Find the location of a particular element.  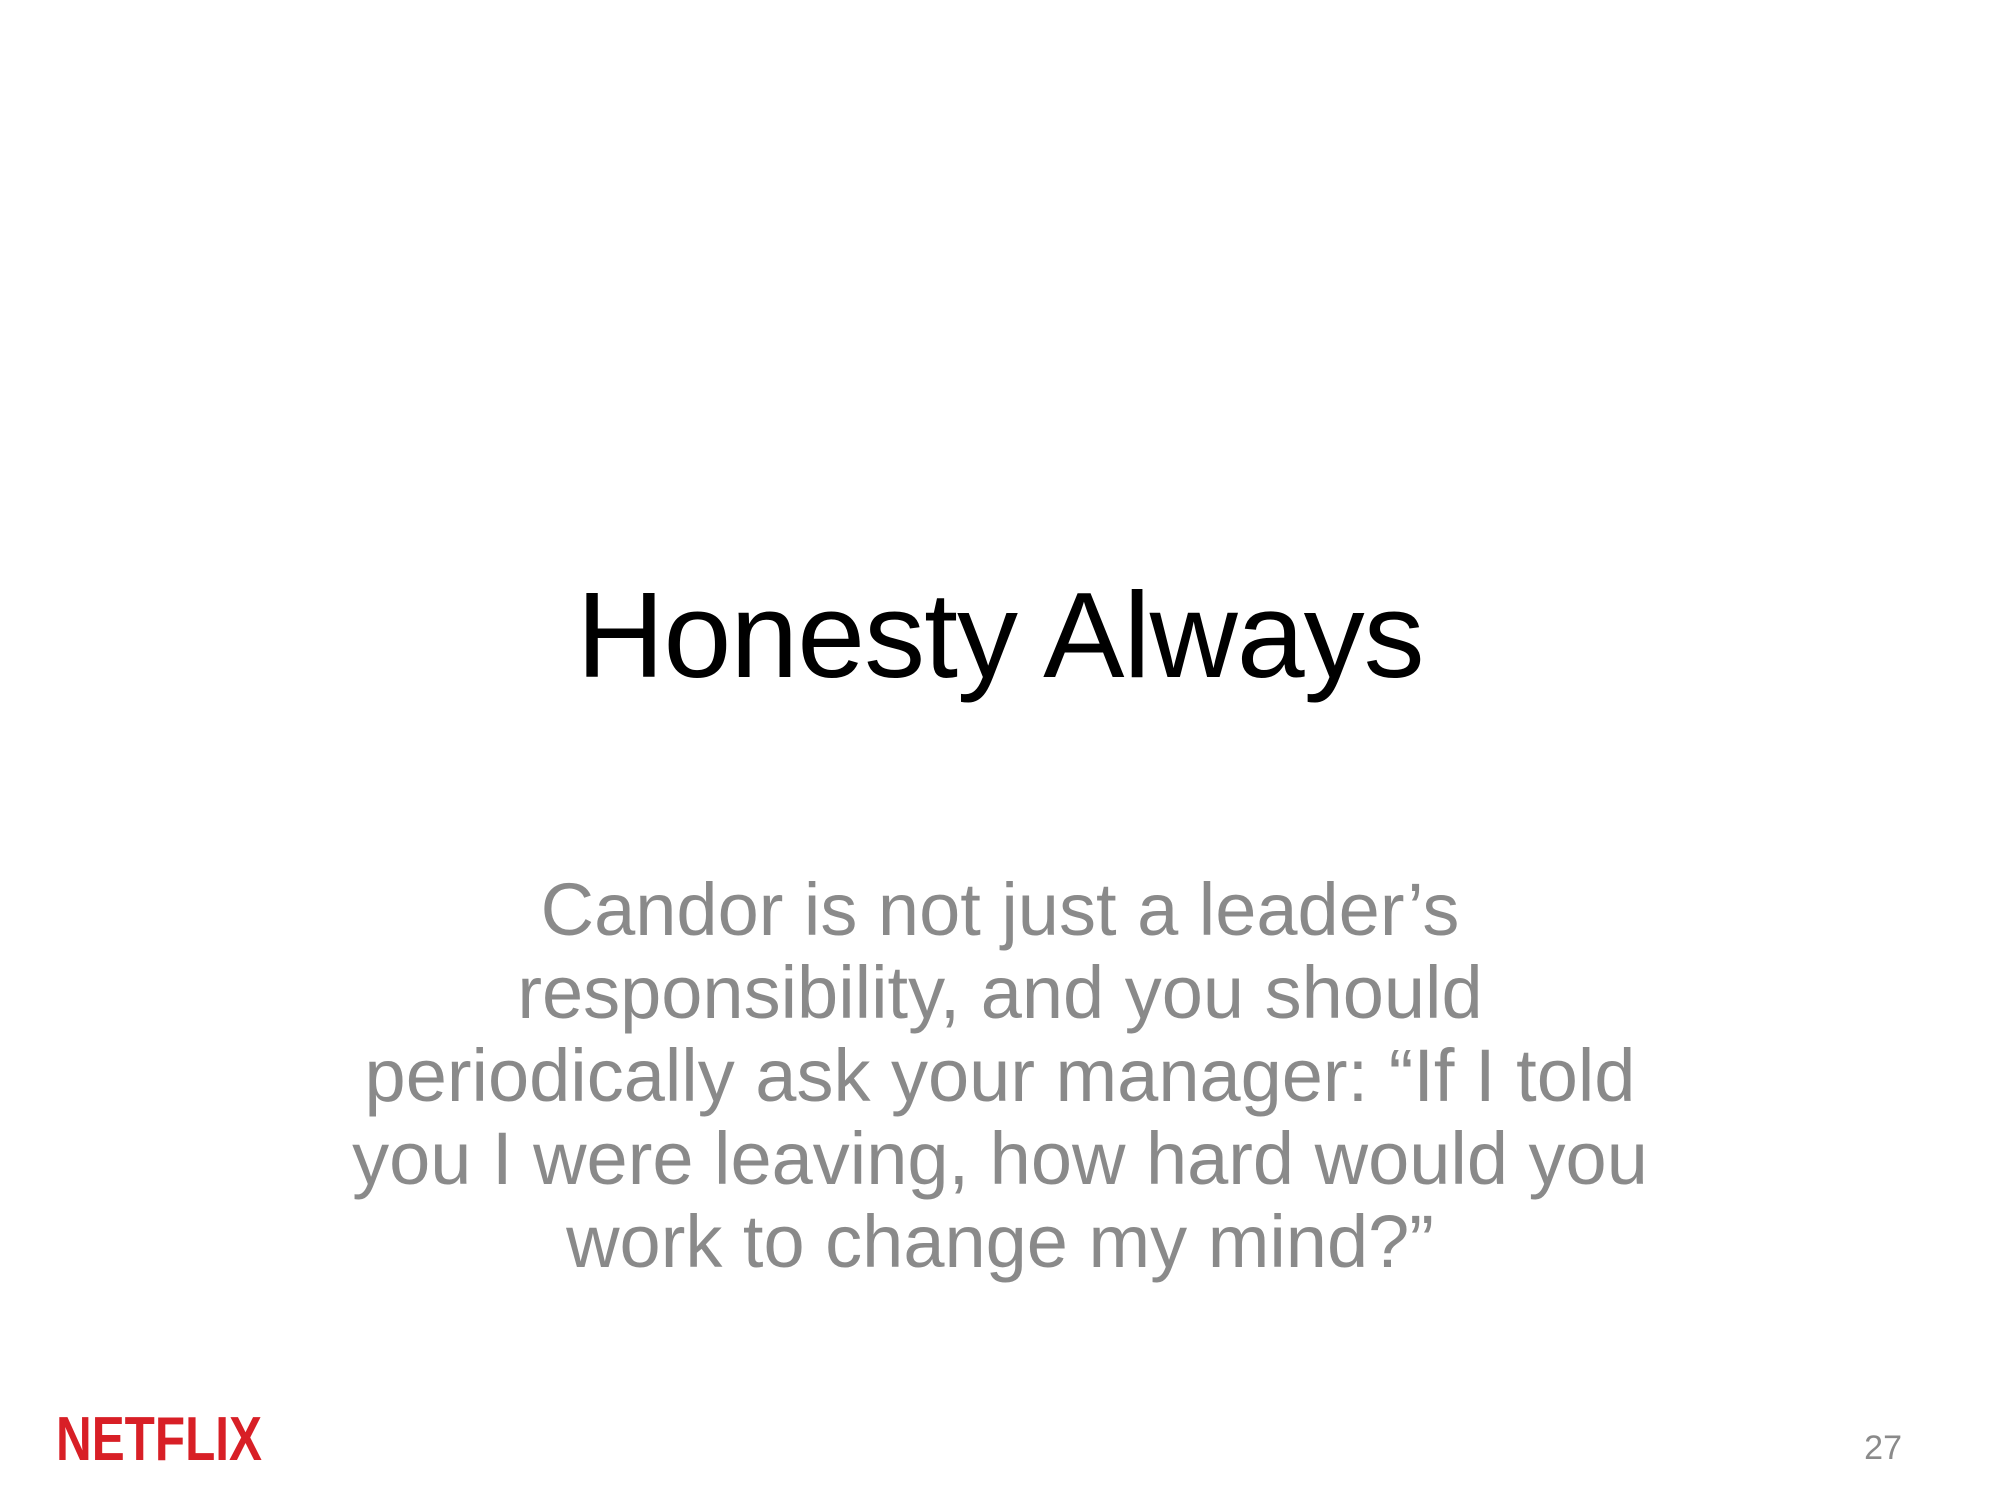

body-line: work to change my mind?” is located at coordinates (1000, 1241).